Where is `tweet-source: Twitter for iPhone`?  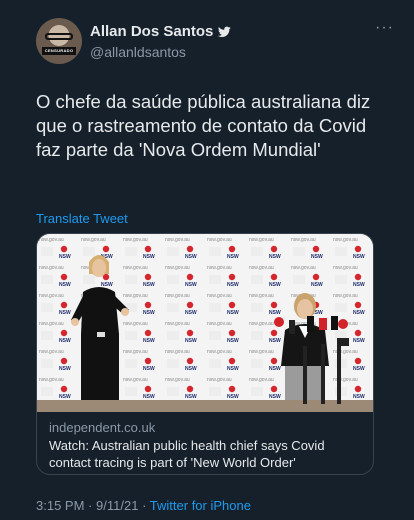 tweet-source: Twitter for iPhone is located at coordinates (200, 505).